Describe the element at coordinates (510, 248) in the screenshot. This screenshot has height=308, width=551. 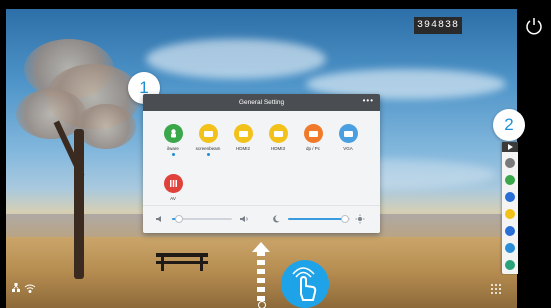
I see `apps-icon` at that location.